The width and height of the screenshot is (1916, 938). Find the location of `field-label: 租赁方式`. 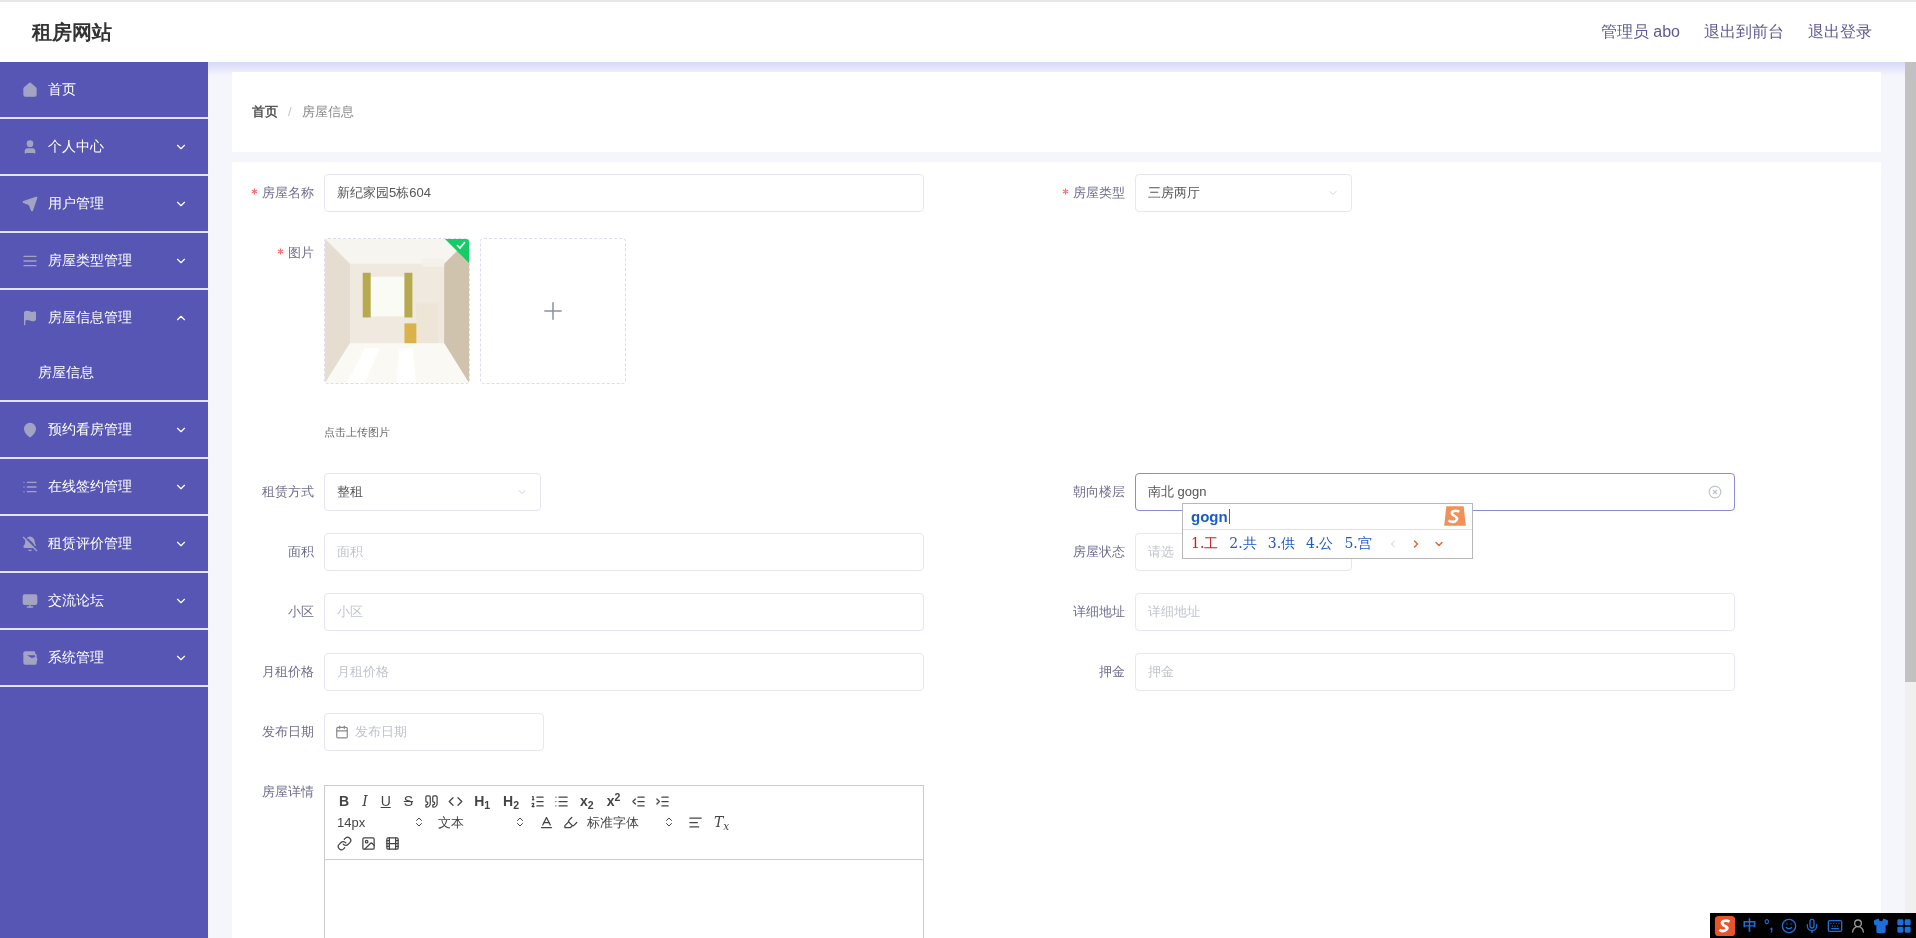

field-label: 租赁方式 is located at coordinates (288, 491).